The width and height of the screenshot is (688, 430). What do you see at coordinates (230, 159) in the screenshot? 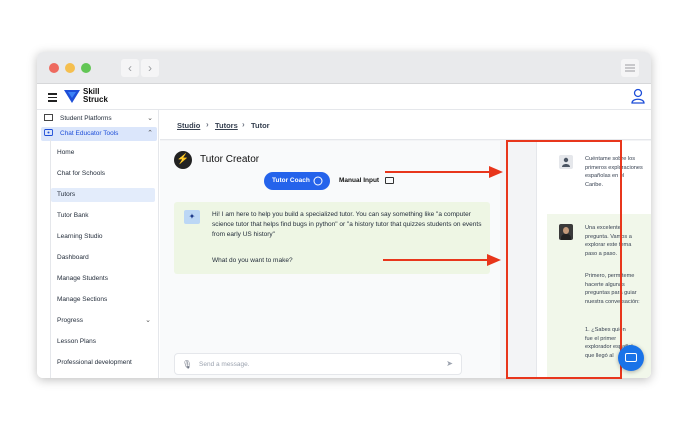
I see `page-title: Tutor Creator` at bounding box center [230, 159].